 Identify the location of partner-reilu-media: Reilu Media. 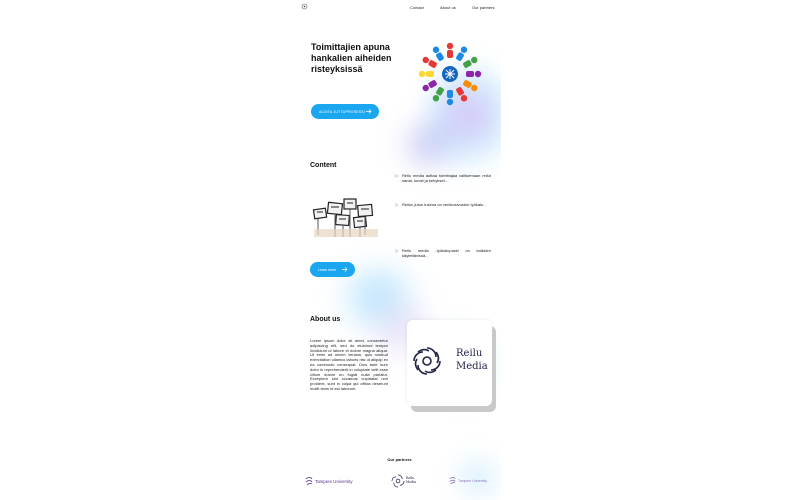
(403, 481).